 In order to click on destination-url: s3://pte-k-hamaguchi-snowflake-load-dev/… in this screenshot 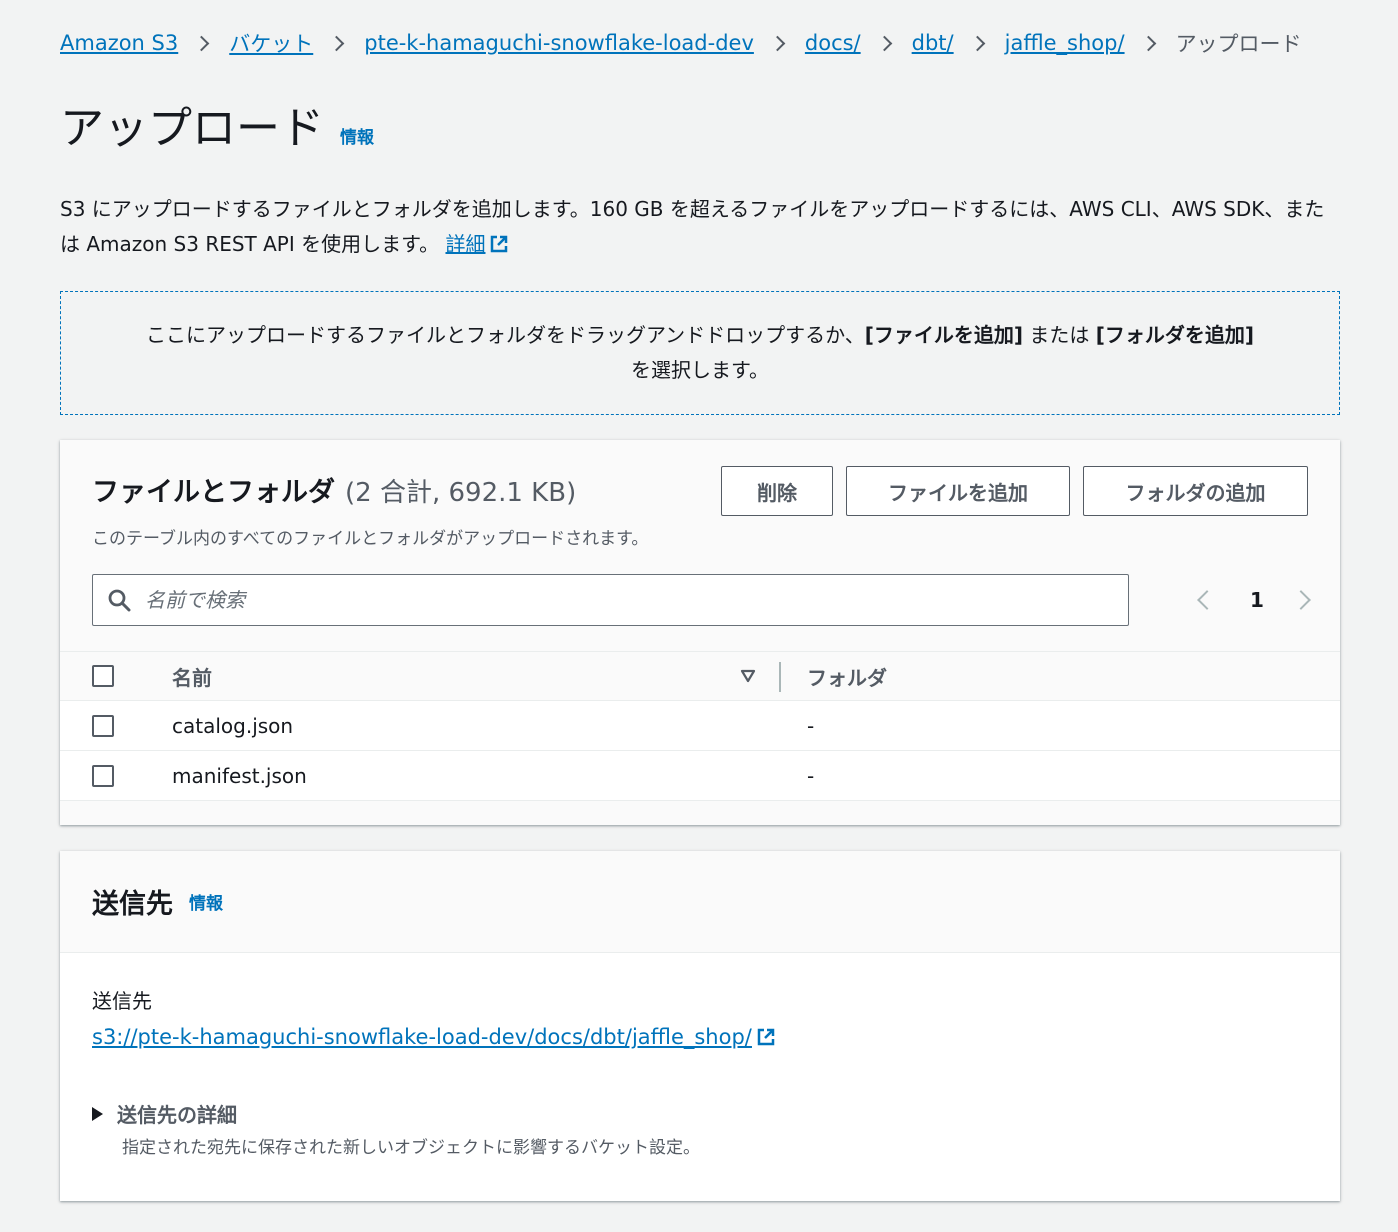, I will do `click(422, 1037)`.